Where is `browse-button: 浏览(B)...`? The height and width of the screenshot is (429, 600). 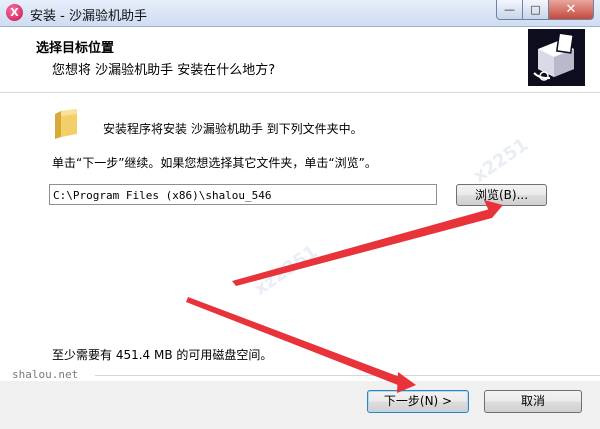 browse-button: 浏览(B)... is located at coordinates (501, 195).